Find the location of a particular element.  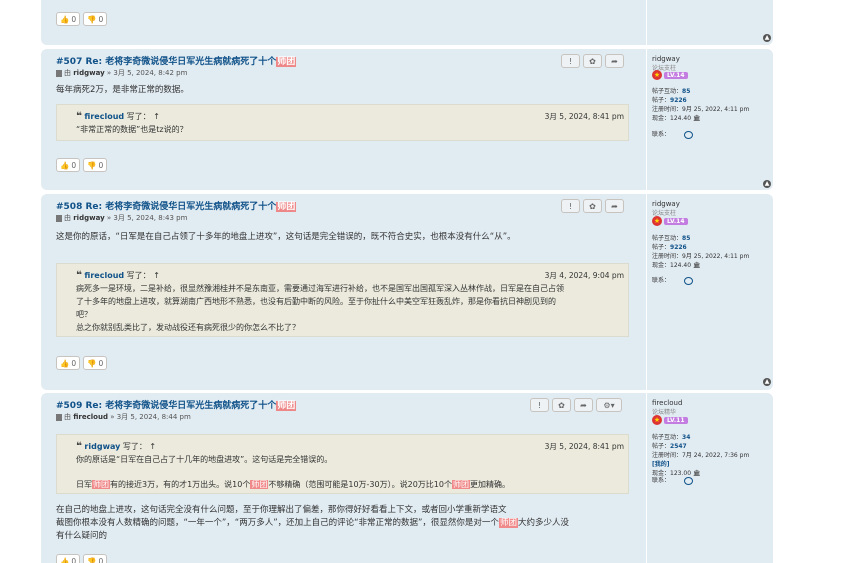

post-action-buttons: ! ✿ ➦ ⚙▾ is located at coordinates (576, 405).